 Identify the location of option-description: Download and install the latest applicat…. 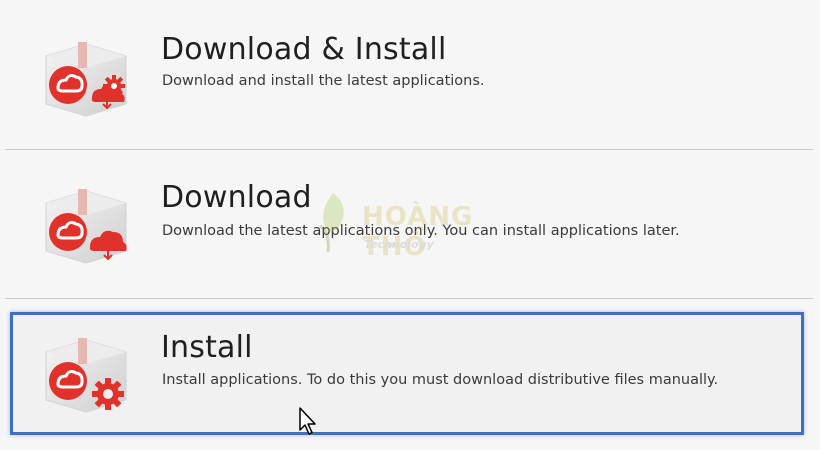
(323, 81).